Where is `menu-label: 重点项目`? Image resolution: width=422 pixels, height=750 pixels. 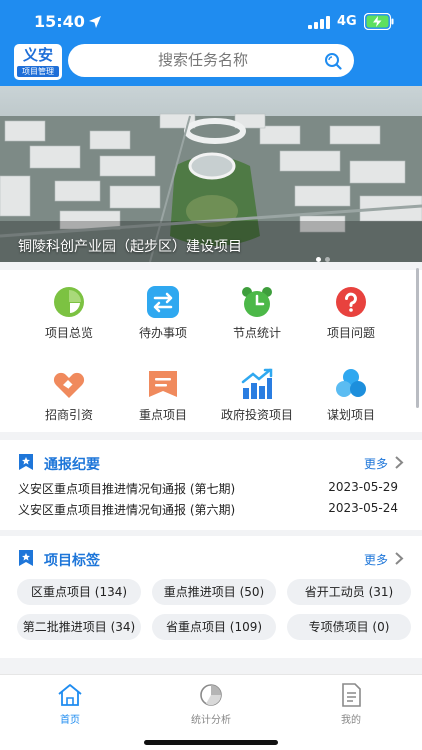 menu-label: 重点项目 is located at coordinates (162, 415).